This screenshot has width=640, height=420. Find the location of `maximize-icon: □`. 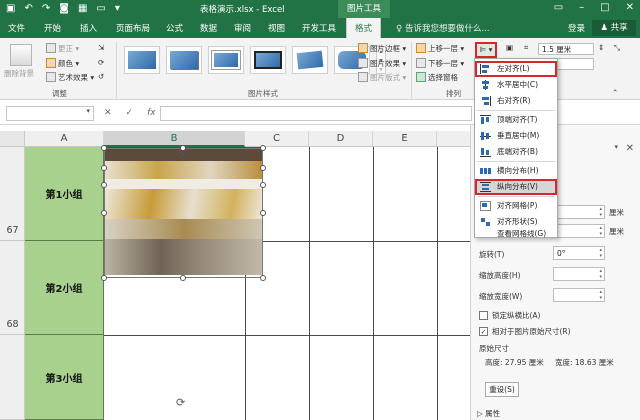

maximize-icon: □ is located at coordinates (604, 7).